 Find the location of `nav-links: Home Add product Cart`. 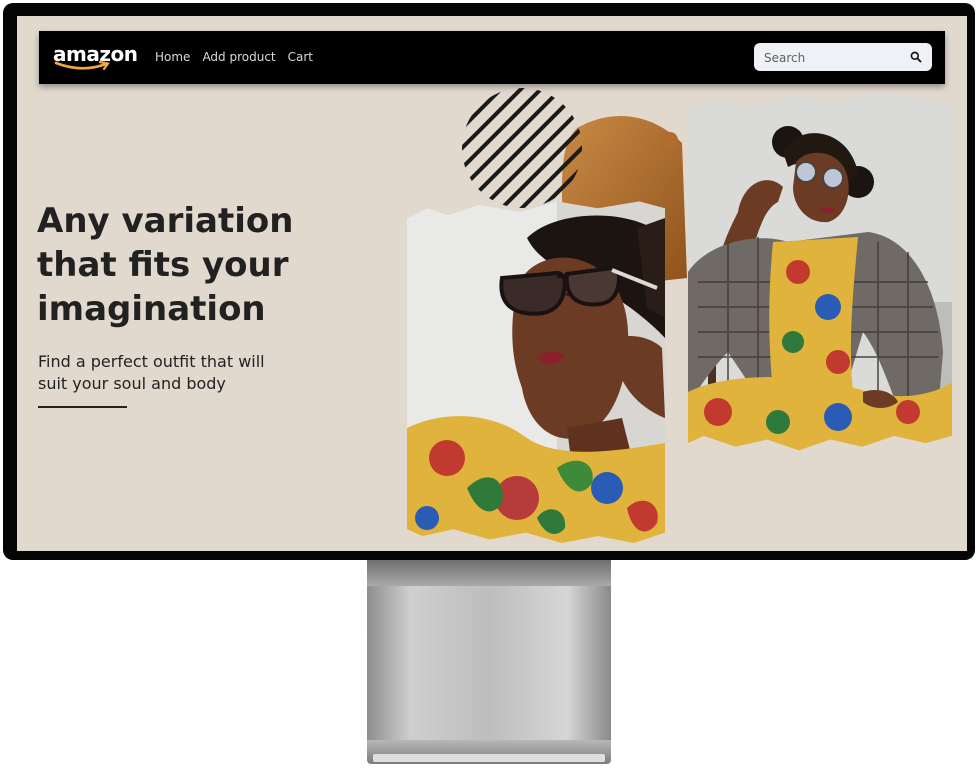

nav-links: Home Add product Cart is located at coordinates (234, 57).